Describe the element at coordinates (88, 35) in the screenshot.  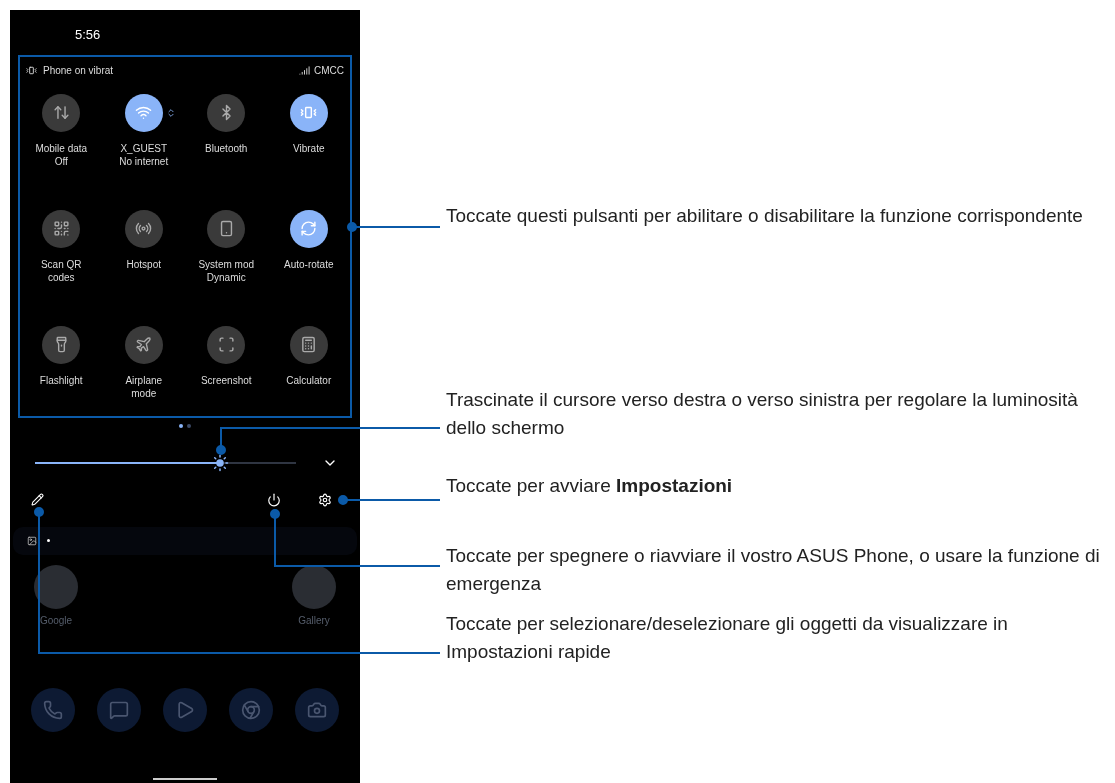
I see `clock: 5:56` at that location.